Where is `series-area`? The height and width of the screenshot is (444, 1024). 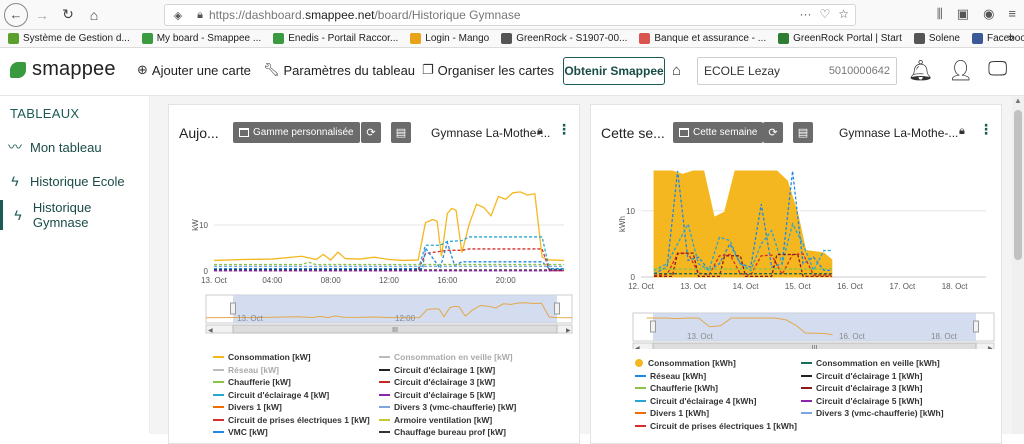
series-area is located at coordinates (743, 224).